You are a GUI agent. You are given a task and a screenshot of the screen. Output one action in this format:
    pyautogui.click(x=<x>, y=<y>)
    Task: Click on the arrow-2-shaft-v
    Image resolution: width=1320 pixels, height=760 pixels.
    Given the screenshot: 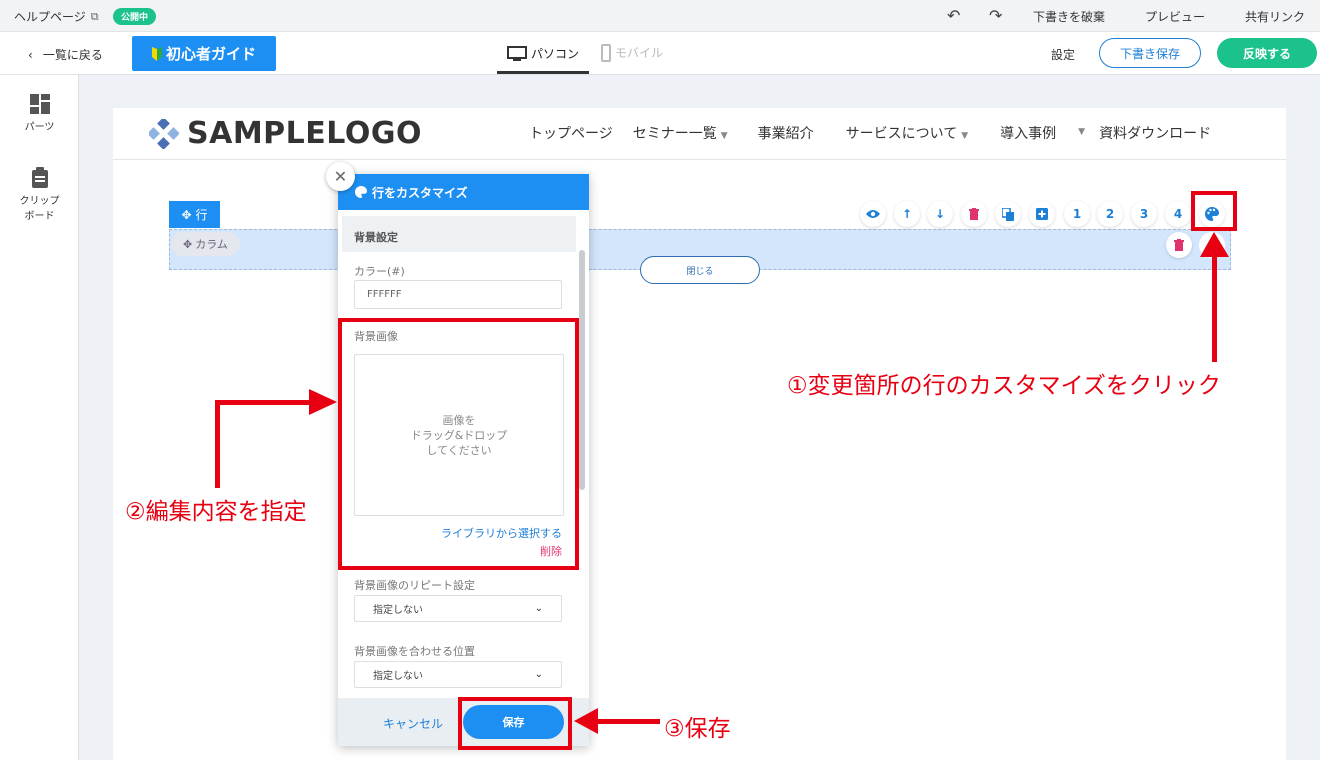 What is the action you would take?
    pyautogui.click(x=217, y=444)
    